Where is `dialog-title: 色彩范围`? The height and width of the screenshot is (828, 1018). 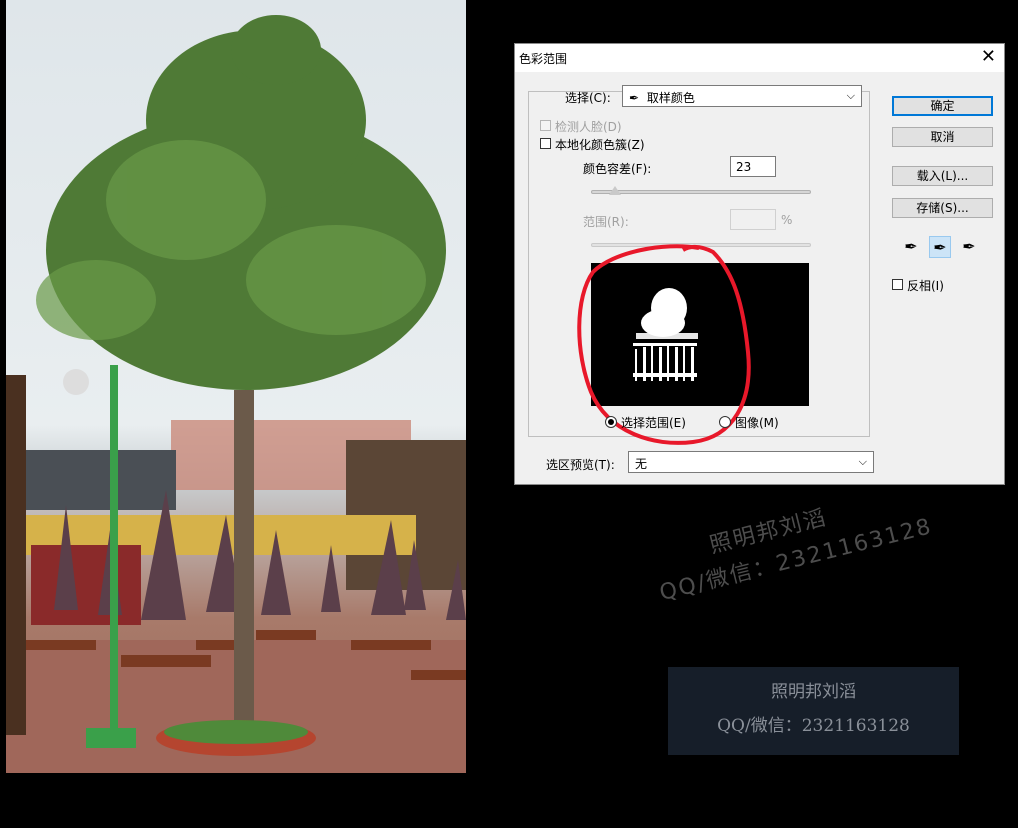
dialog-title: 色彩范围 is located at coordinates (543, 59).